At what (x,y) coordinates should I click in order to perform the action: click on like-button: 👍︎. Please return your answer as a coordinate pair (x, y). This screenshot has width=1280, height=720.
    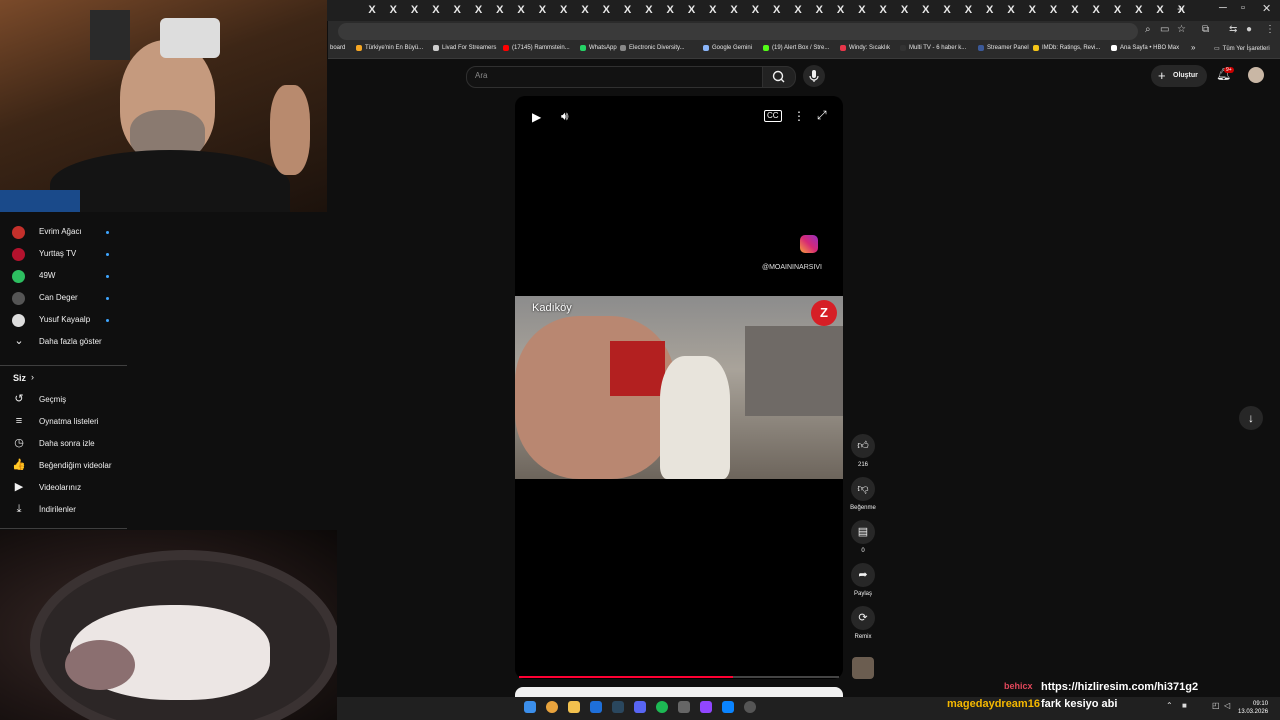
    Looking at the image, I should click on (863, 446).